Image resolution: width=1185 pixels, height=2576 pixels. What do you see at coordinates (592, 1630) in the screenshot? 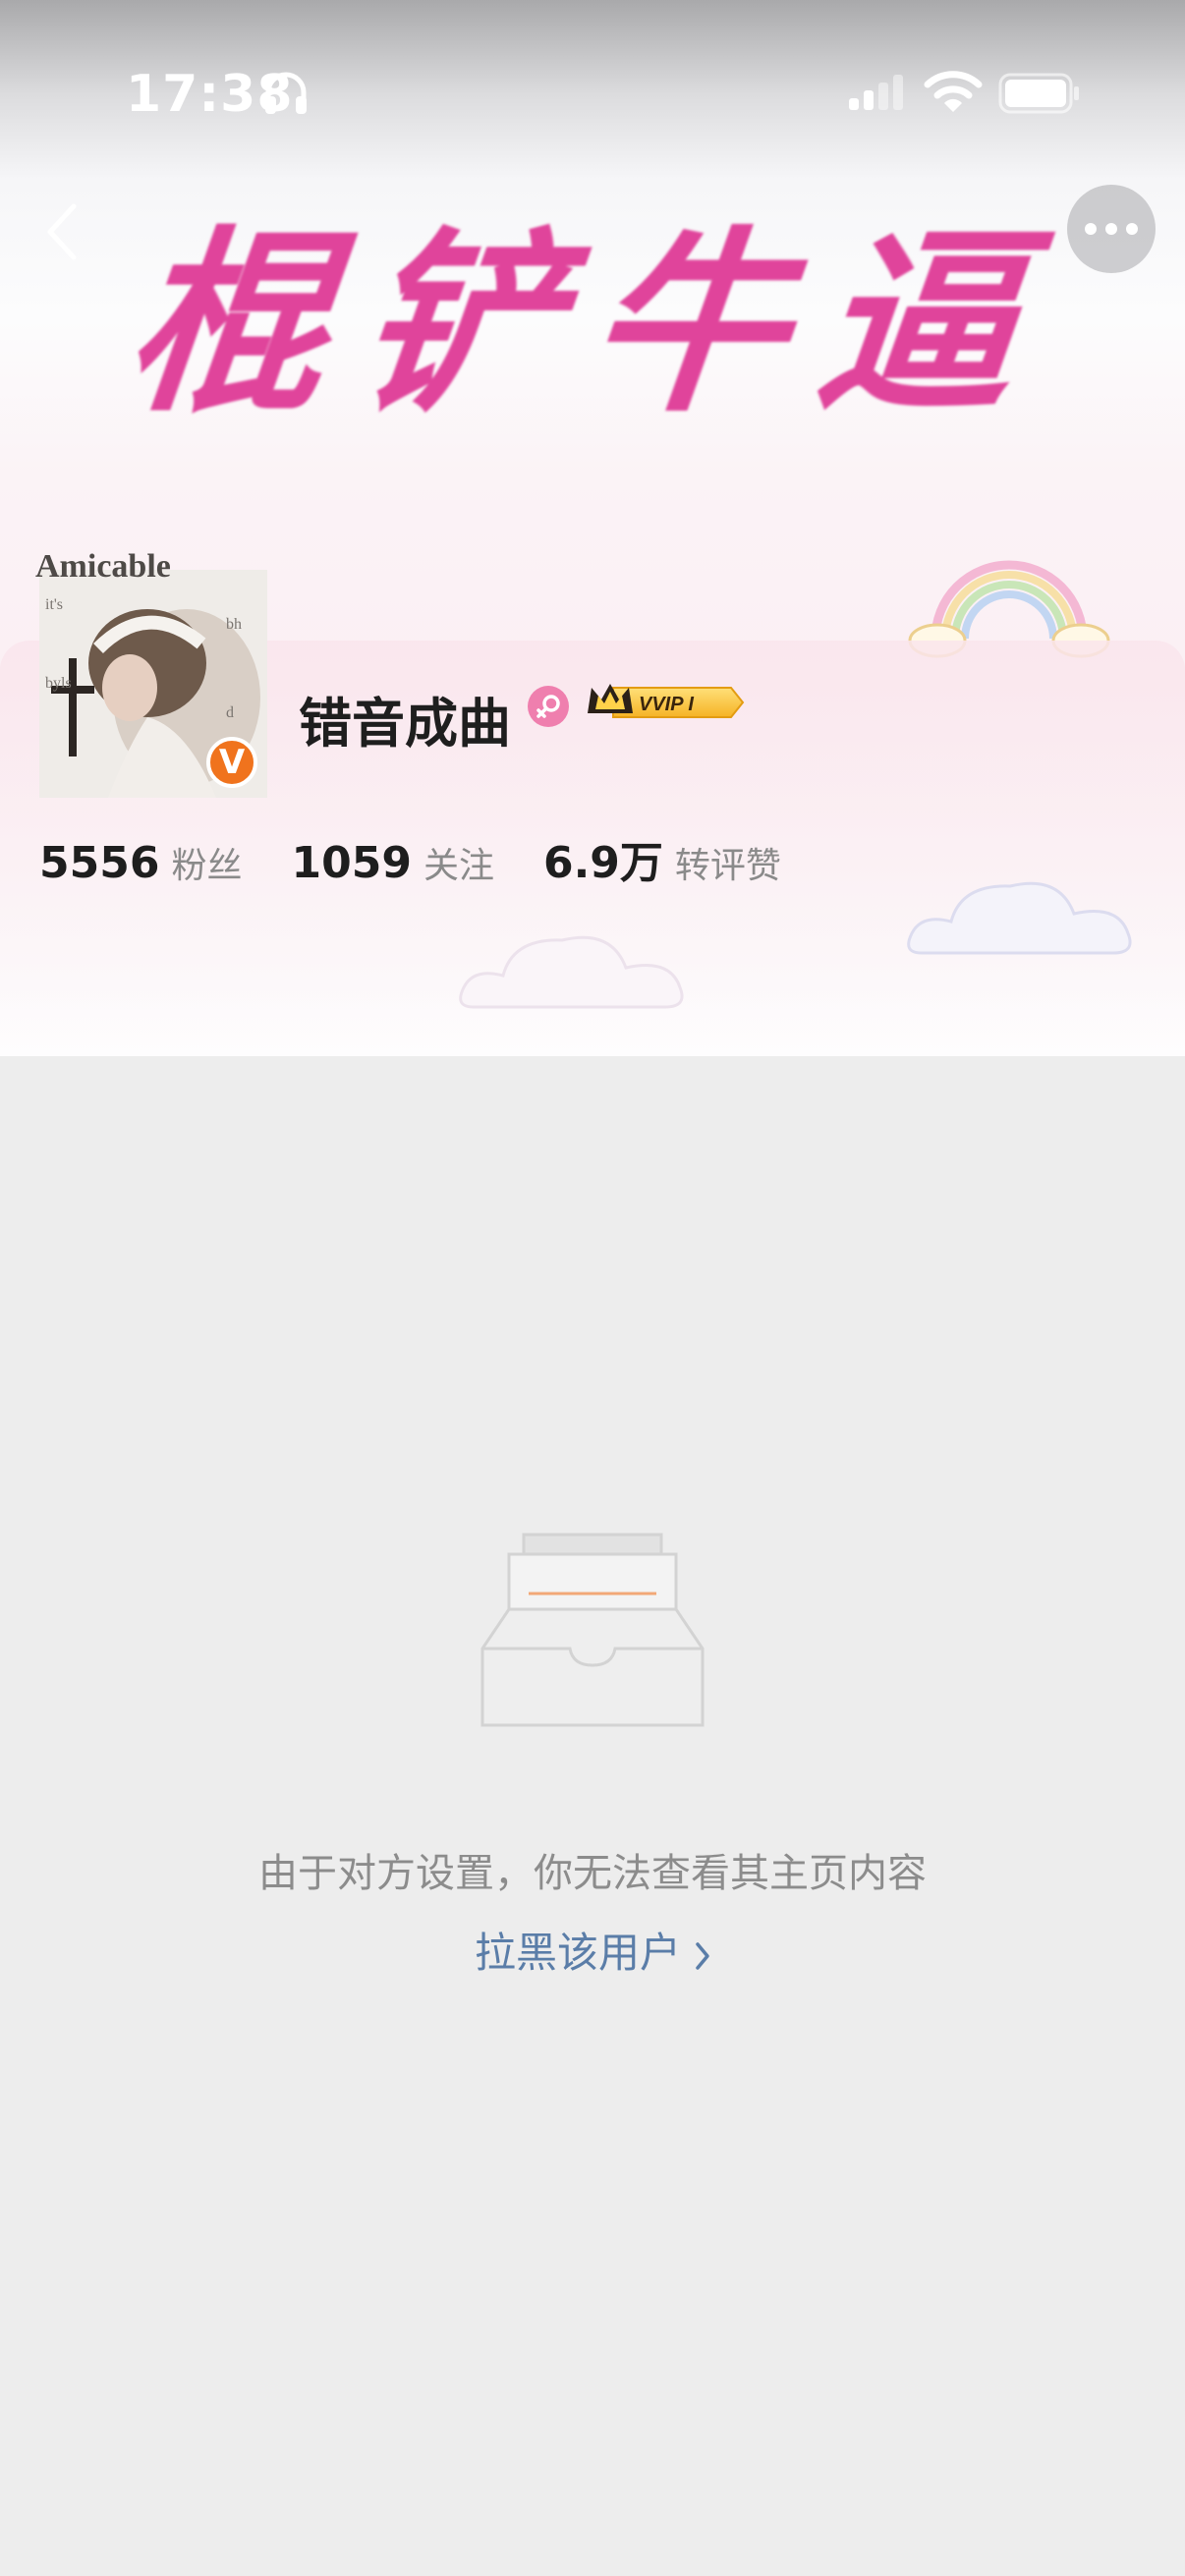
I see `empty-inbox-icon` at bounding box center [592, 1630].